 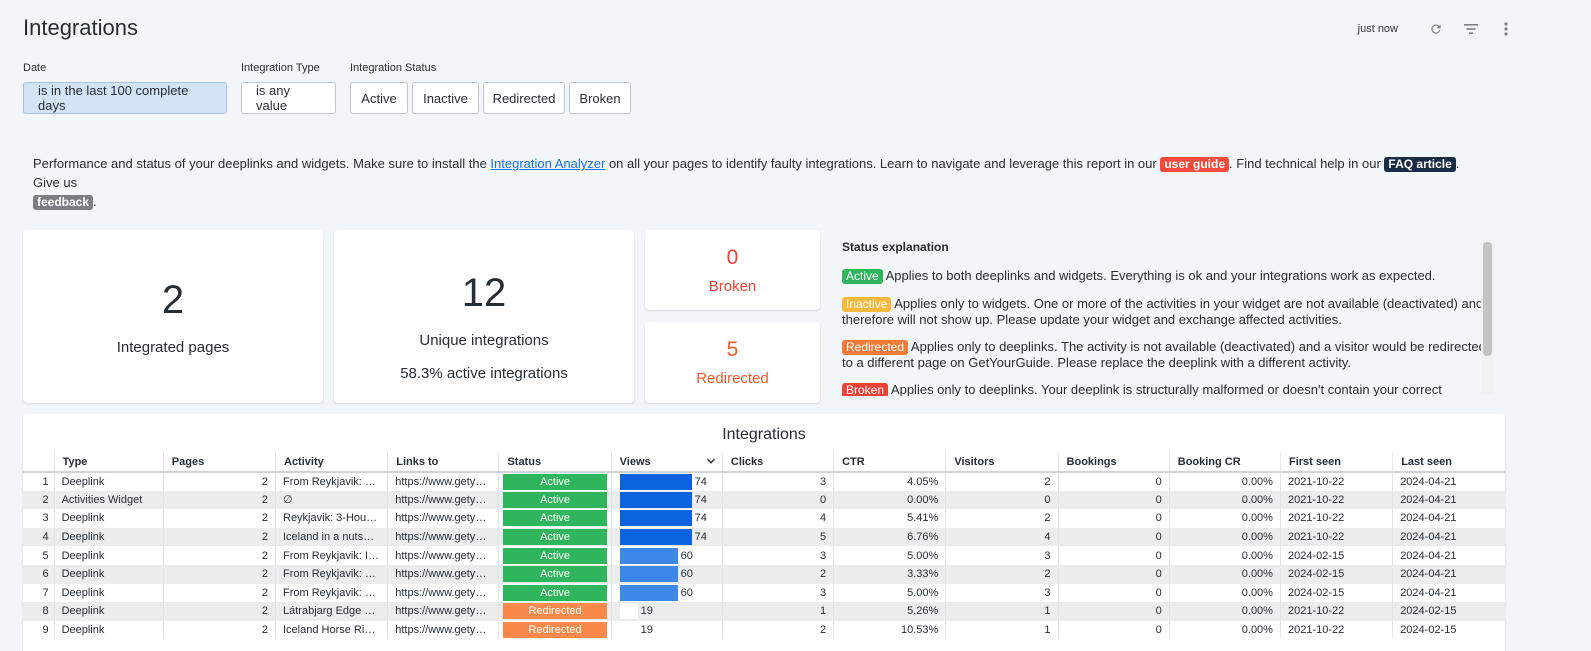 What do you see at coordinates (555, 611) in the screenshot?
I see `cell-status: Redirected` at bounding box center [555, 611].